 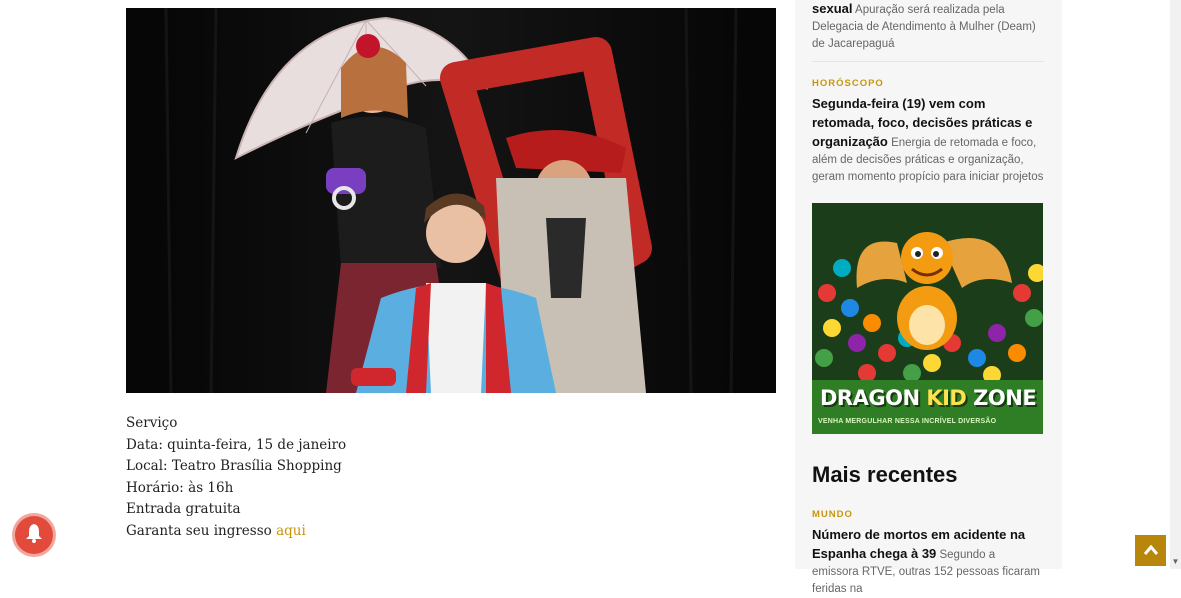 I want to click on ad-title: DRAGON KID ZONE, so click(x=928, y=398).